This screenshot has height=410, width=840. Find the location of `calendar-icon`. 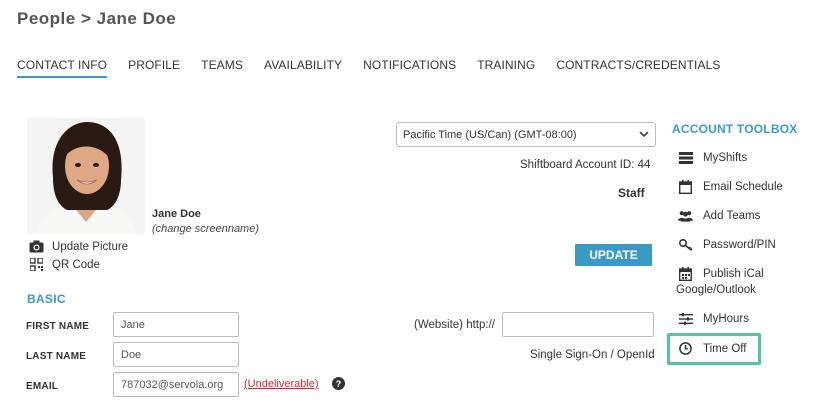

calendar-icon is located at coordinates (685, 186).